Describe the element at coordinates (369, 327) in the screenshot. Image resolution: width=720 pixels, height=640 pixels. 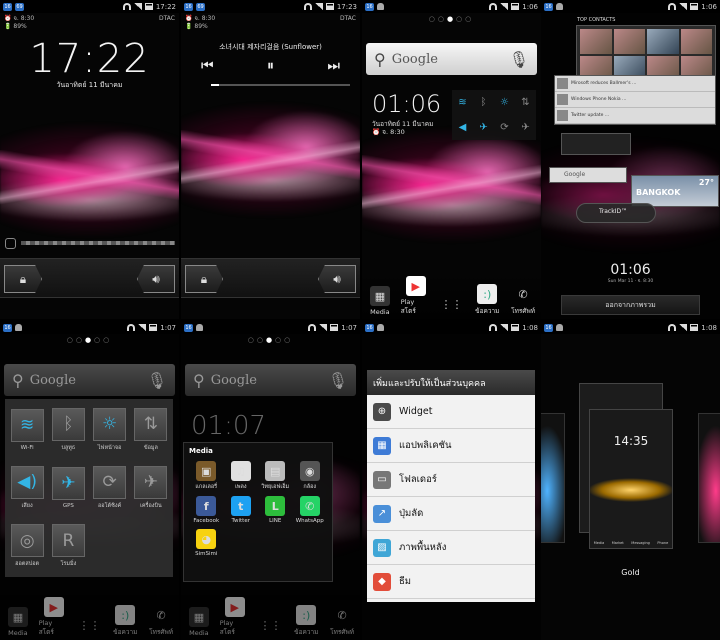
I see `notification-badge: 16` at that location.